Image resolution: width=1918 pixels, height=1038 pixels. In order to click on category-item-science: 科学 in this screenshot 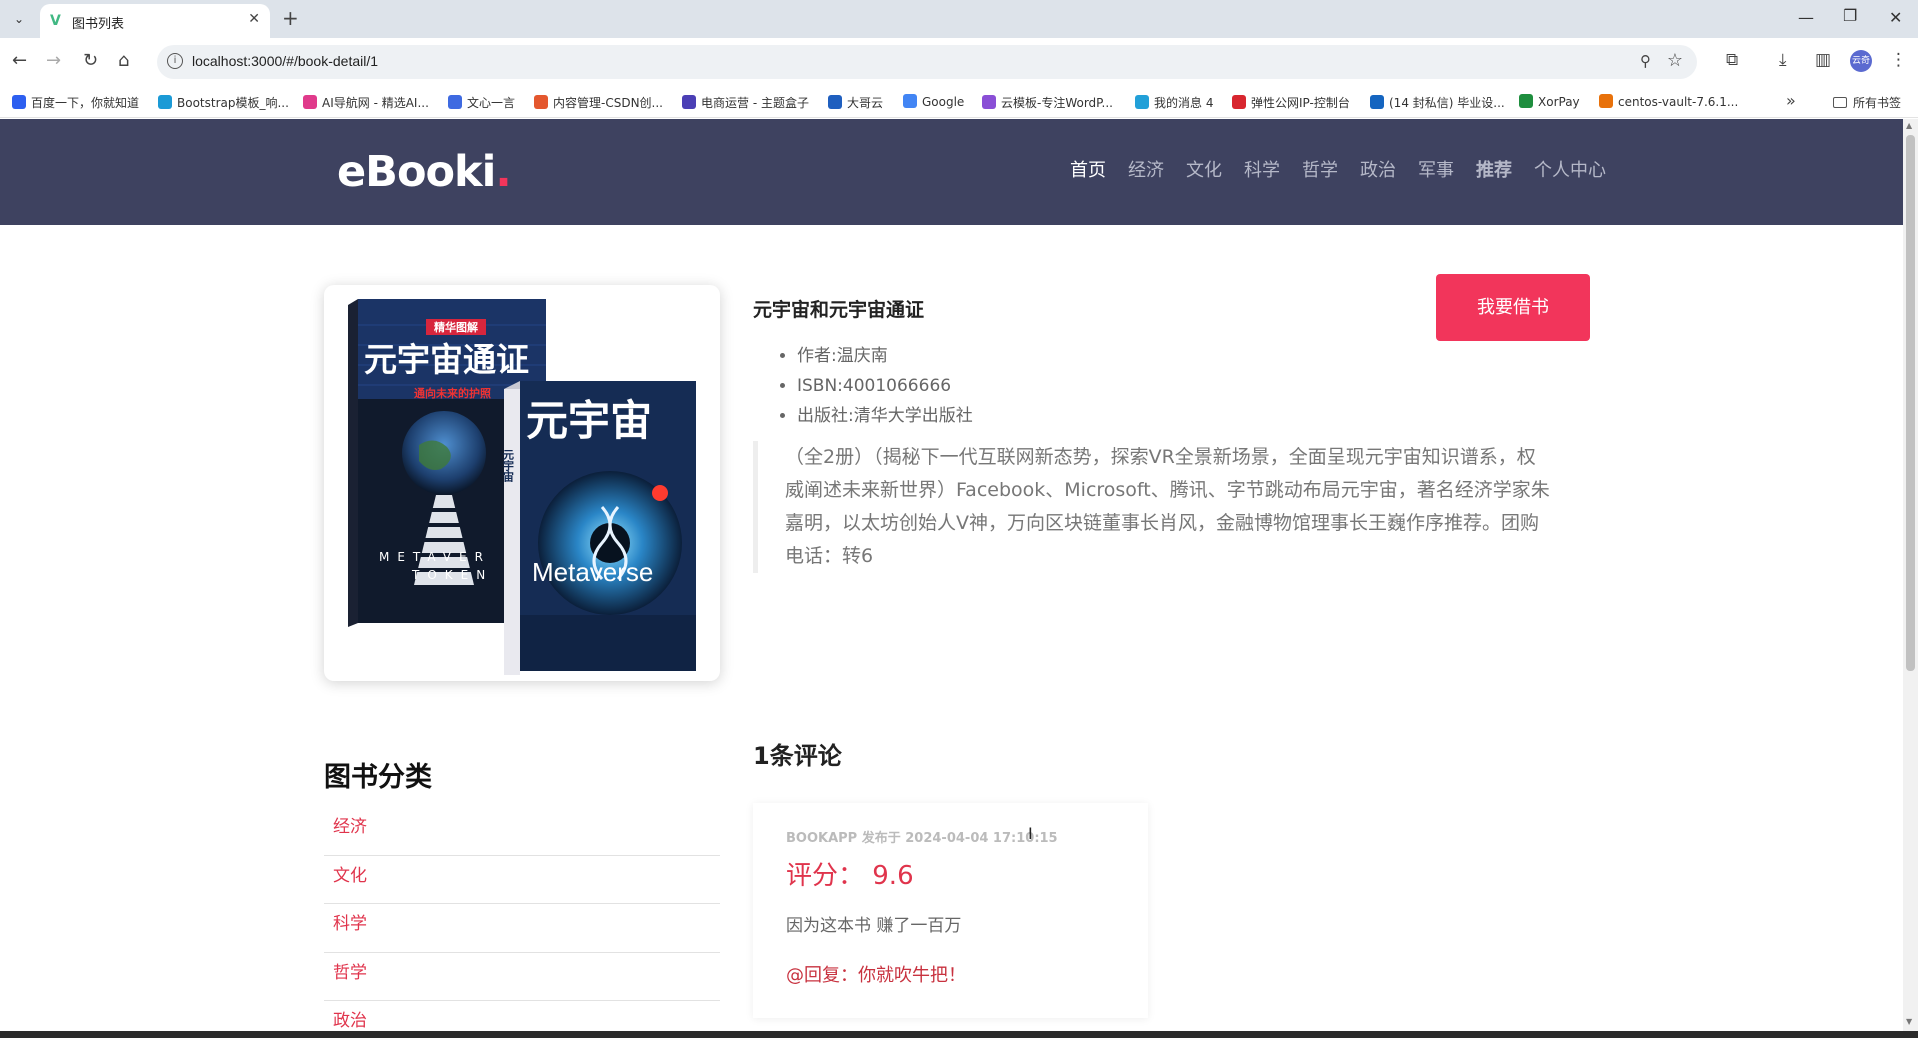, I will do `click(522, 928)`.